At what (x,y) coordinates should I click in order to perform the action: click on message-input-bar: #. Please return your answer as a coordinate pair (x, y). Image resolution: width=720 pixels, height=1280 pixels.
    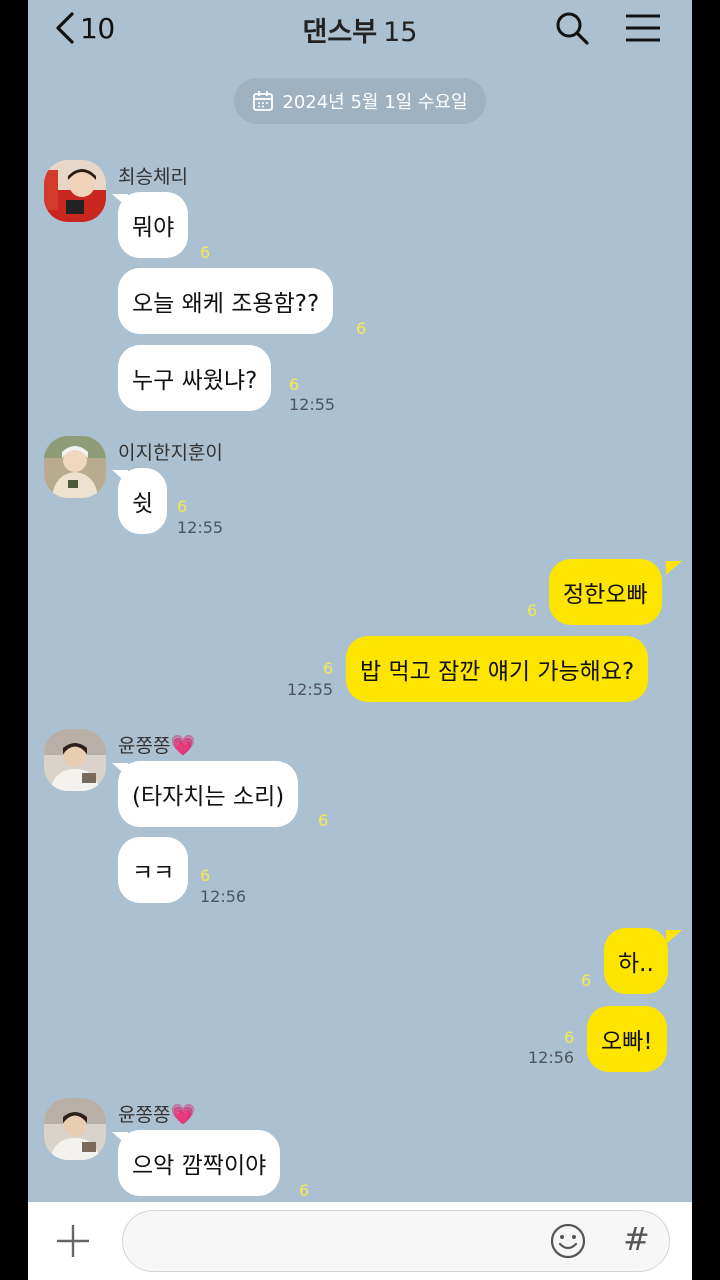
    Looking at the image, I should click on (360, 1241).